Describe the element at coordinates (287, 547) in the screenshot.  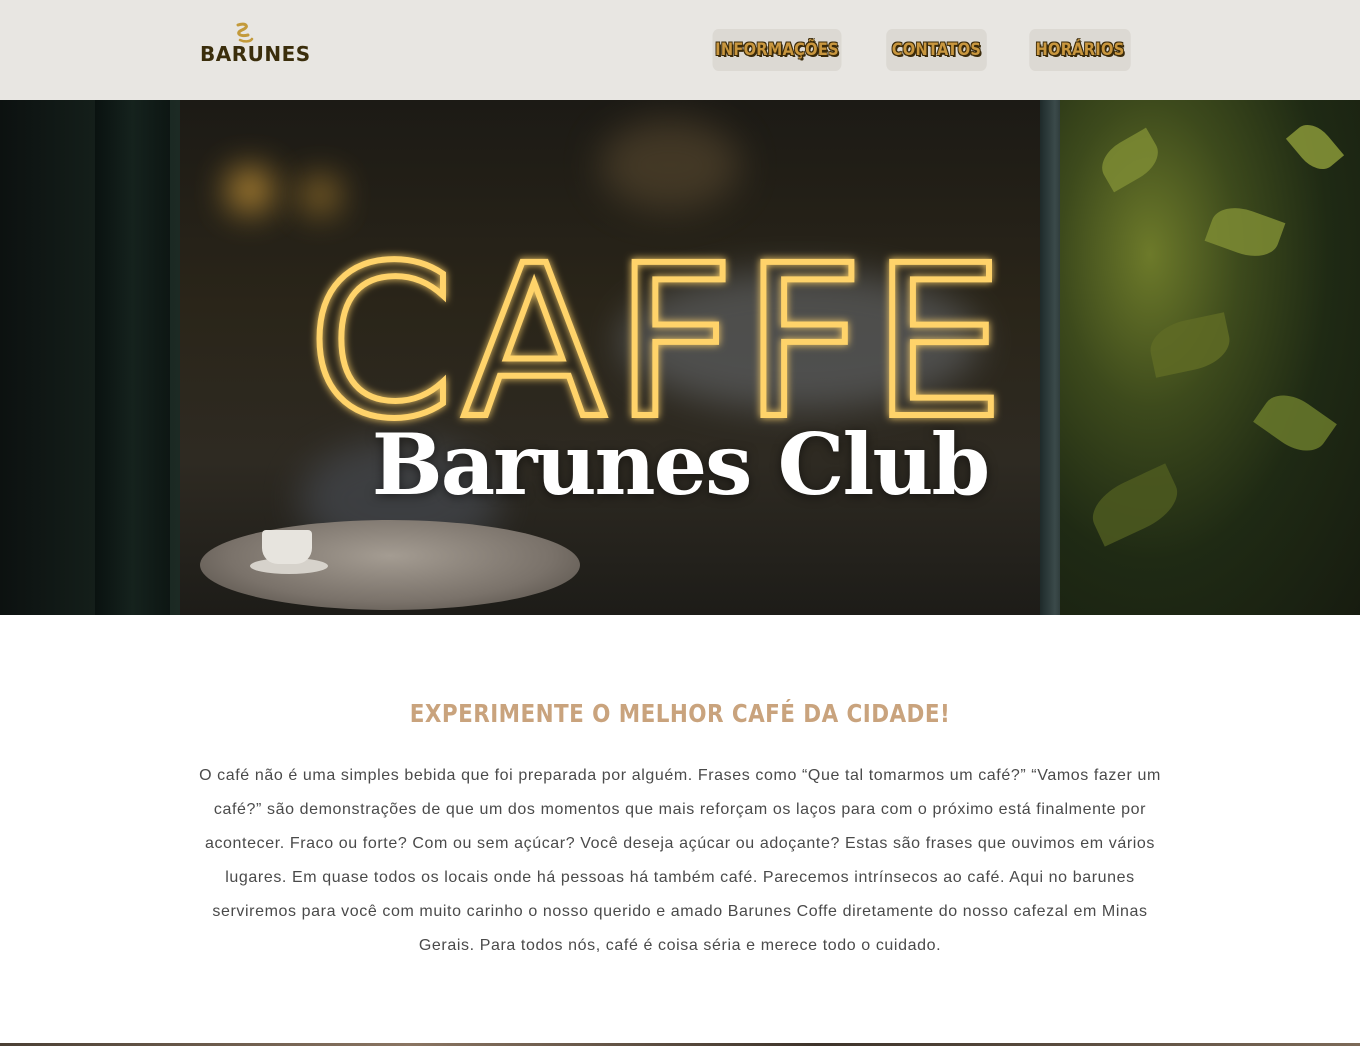
I see `coffee-cup` at that location.